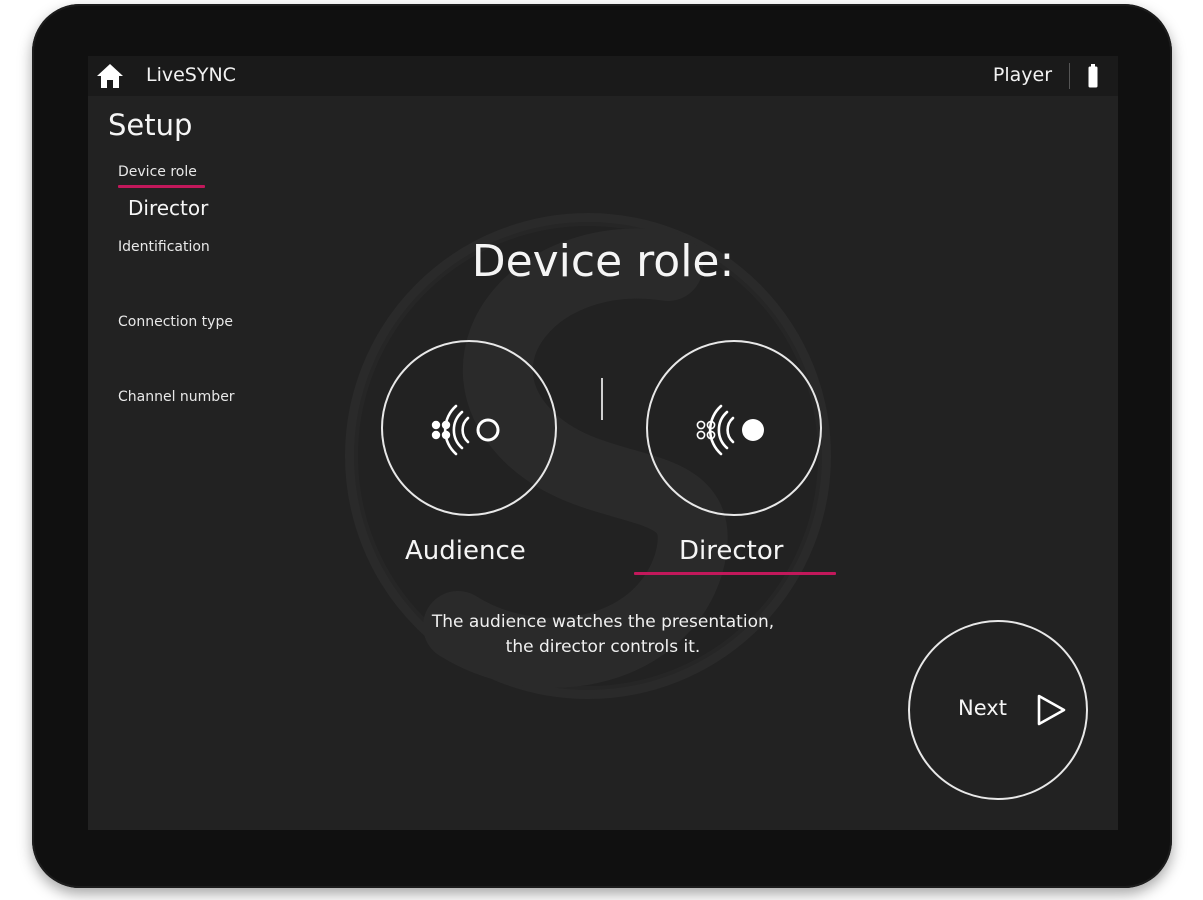  Describe the element at coordinates (157, 172) in the screenshot. I see `step-device-role: Device role` at that location.